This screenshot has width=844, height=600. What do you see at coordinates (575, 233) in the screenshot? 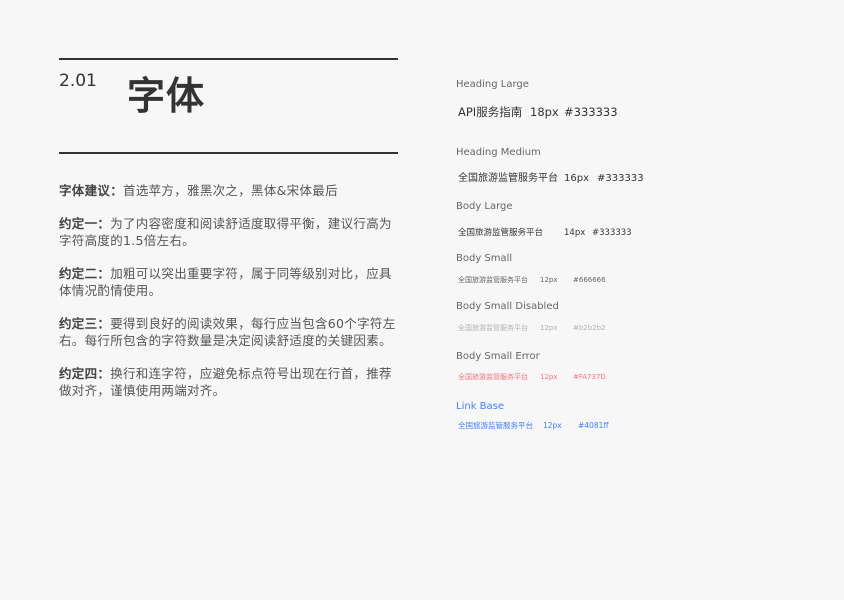
I see `spec-size: 14px` at bounding box center [575, 233].